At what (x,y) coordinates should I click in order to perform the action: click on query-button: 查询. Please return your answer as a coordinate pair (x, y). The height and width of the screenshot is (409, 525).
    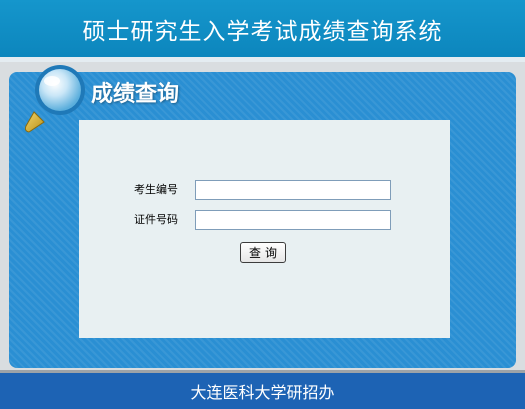
    Looking at the image, I should click on (263, 252).